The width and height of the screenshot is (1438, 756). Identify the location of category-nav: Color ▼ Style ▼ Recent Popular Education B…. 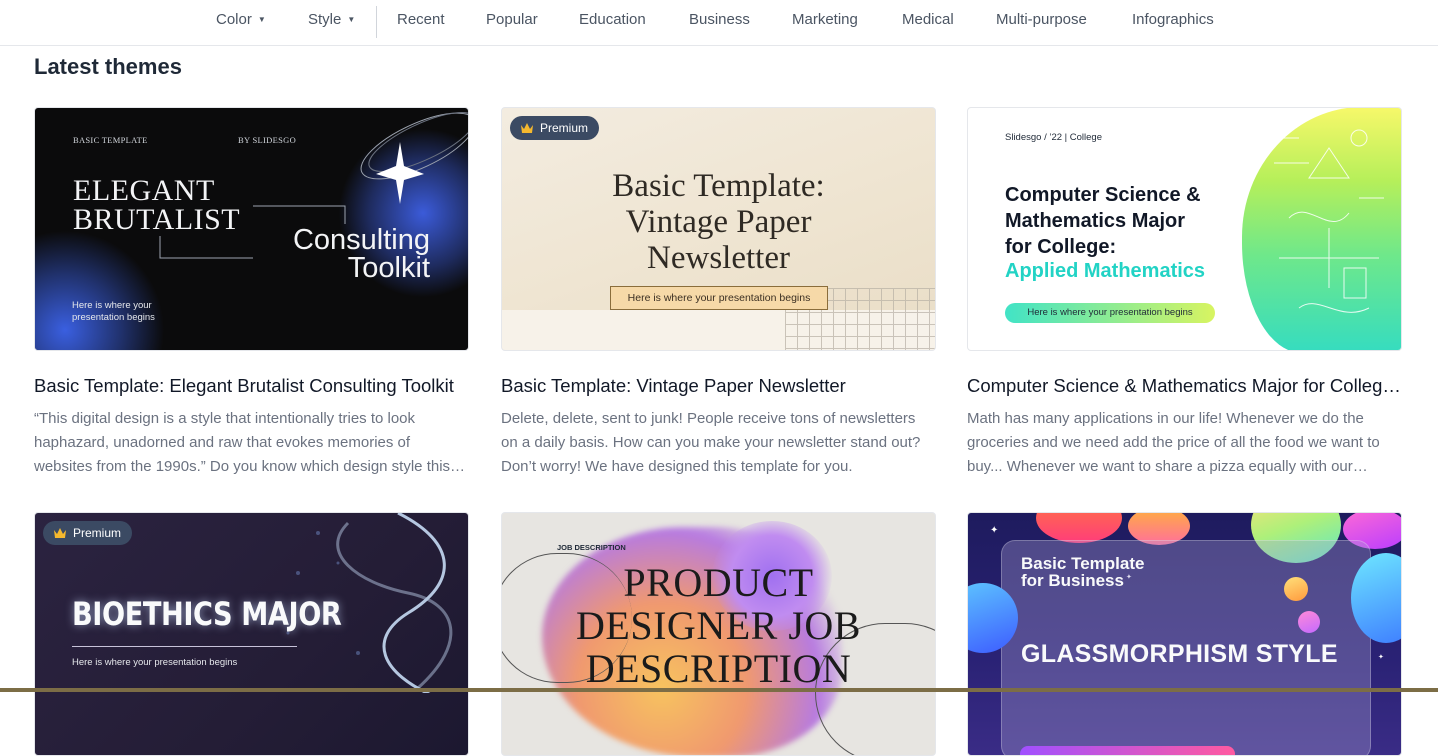
(719, 23).